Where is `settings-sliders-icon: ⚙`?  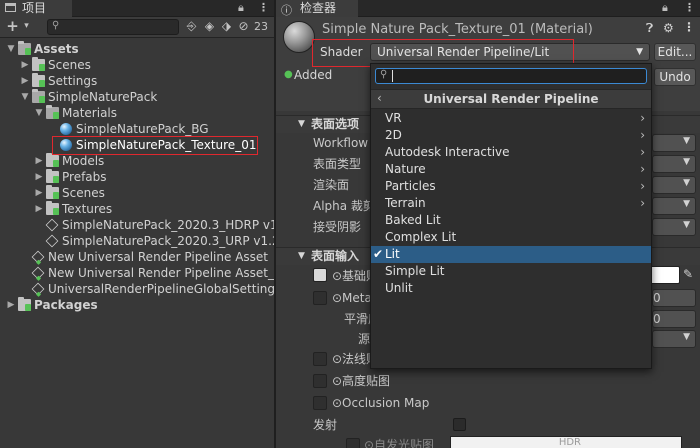
settings-sliders-icon: ⚙ is located at coordinates (668, 28).